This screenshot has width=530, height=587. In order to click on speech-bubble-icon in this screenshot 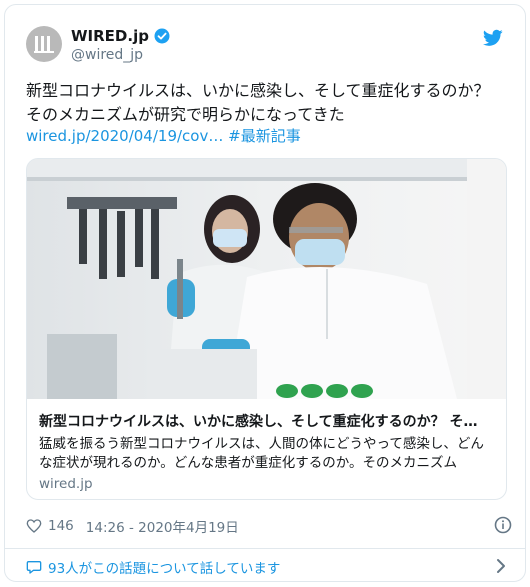, I will do `click(34, 567)`.